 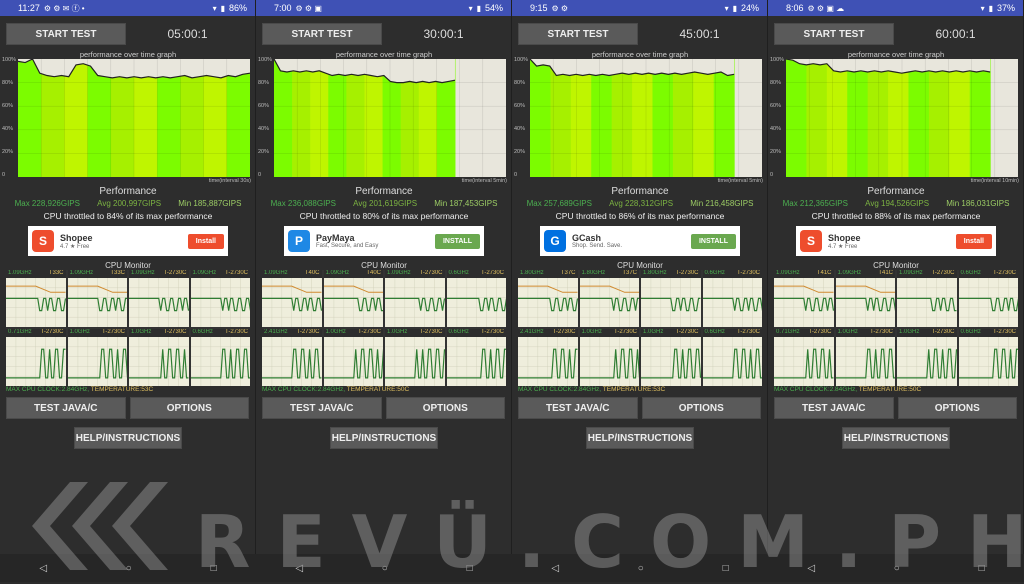 I want to click on y-tick-label: 60%, so click(x=8, y=106).